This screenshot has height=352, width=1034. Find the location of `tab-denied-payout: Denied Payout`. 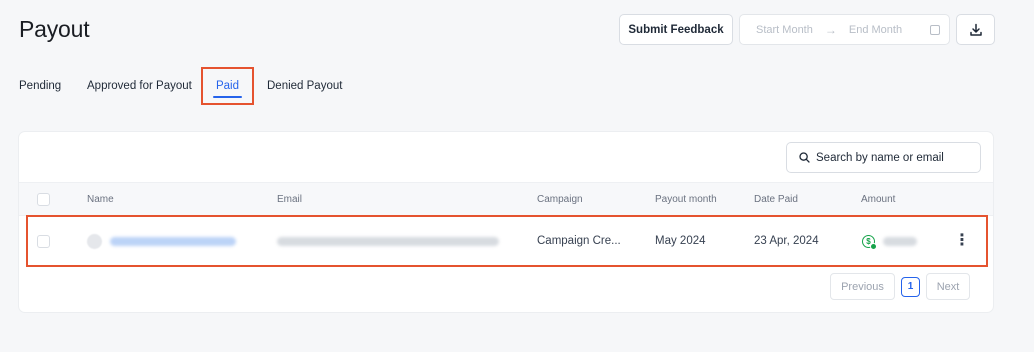

tab-denied-payout: Denied Payout is located at coordinates (303, 86).